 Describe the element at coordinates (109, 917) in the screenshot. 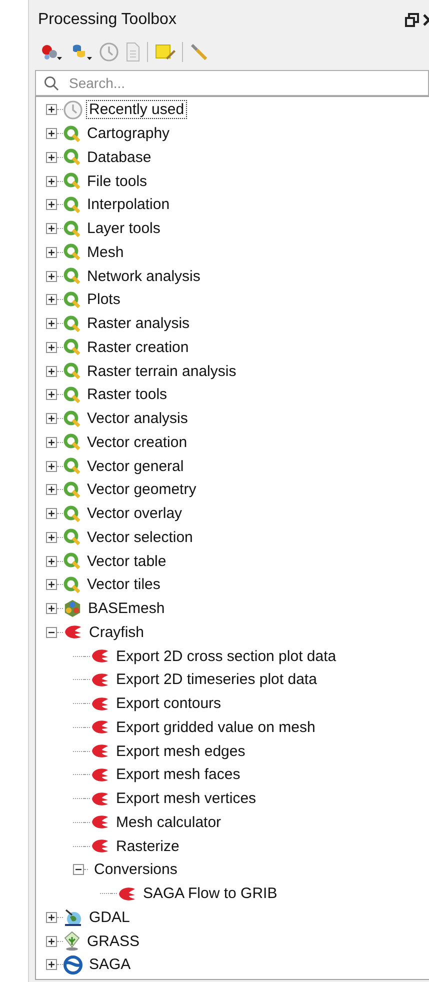

I see `tree-item: GDAL` at that location.